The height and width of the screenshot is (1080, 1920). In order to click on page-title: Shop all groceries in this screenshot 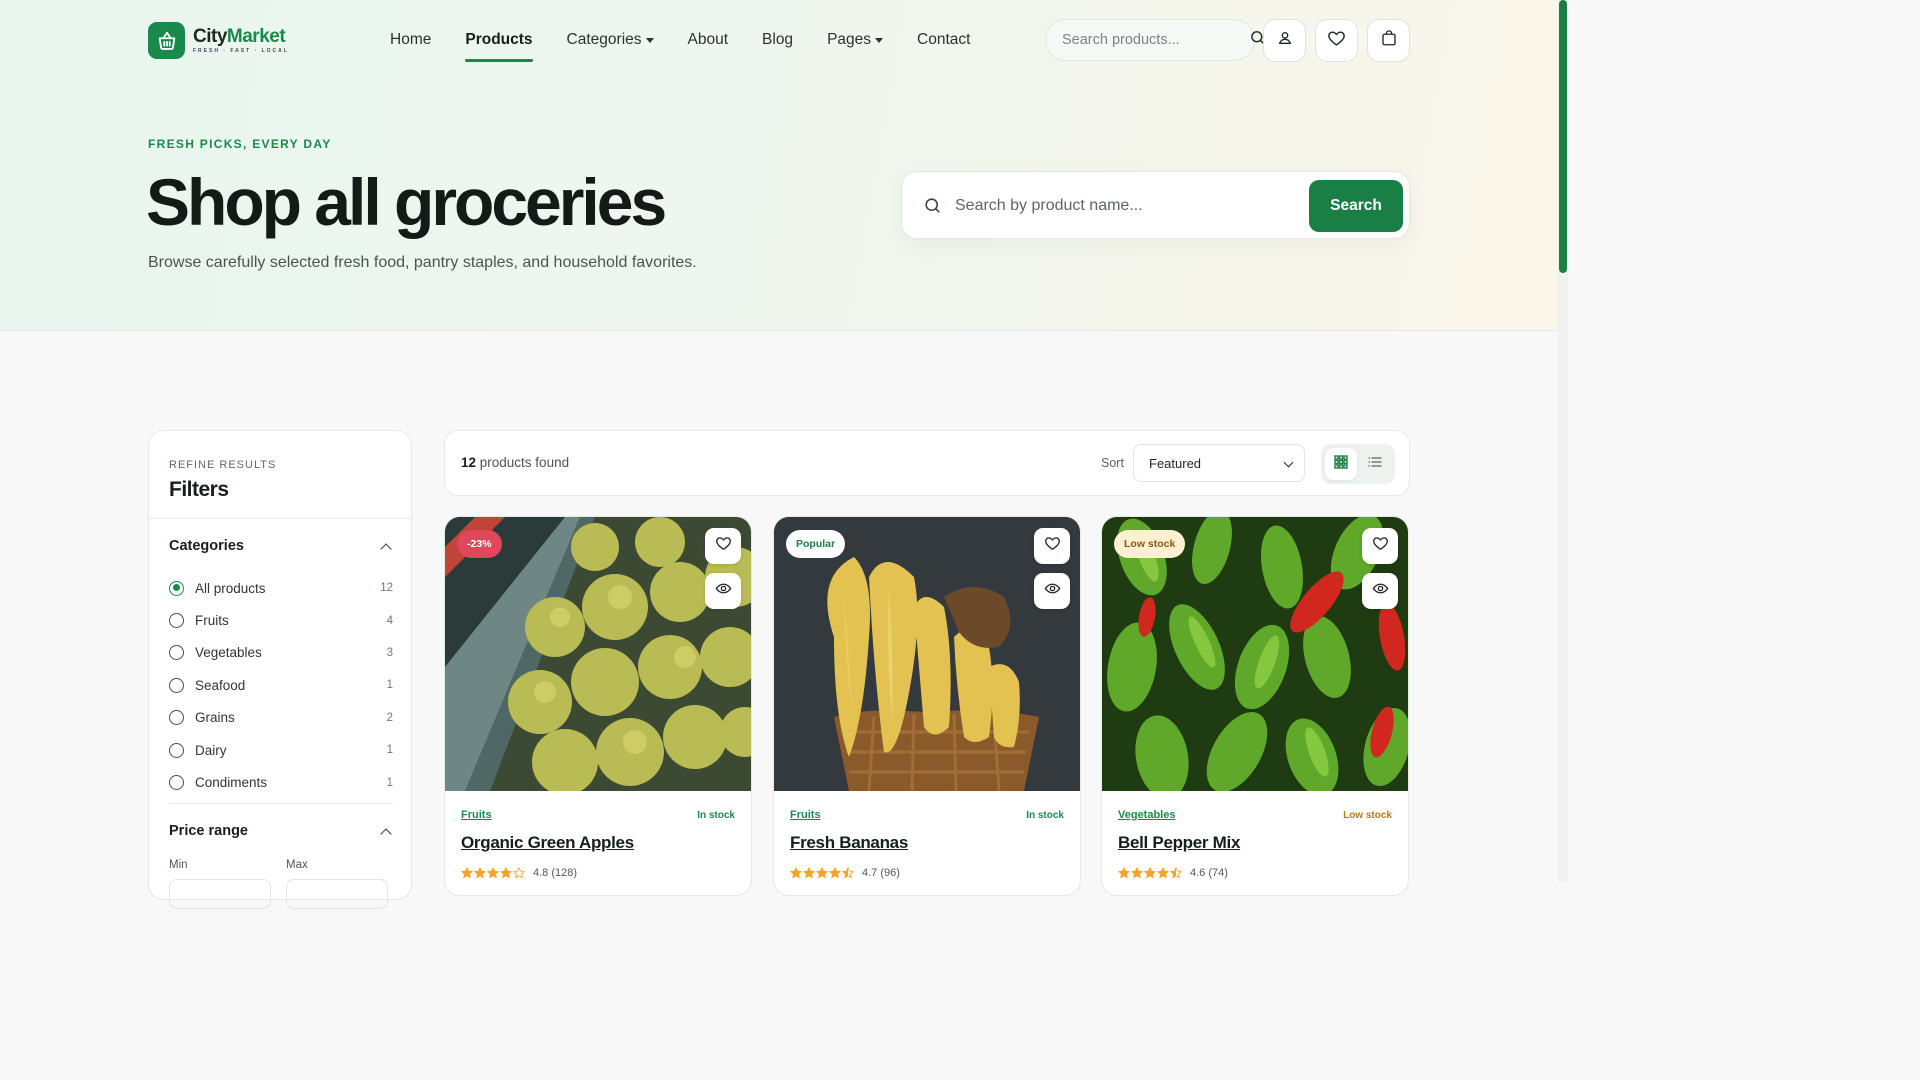, I will do `click(406, 202)`.